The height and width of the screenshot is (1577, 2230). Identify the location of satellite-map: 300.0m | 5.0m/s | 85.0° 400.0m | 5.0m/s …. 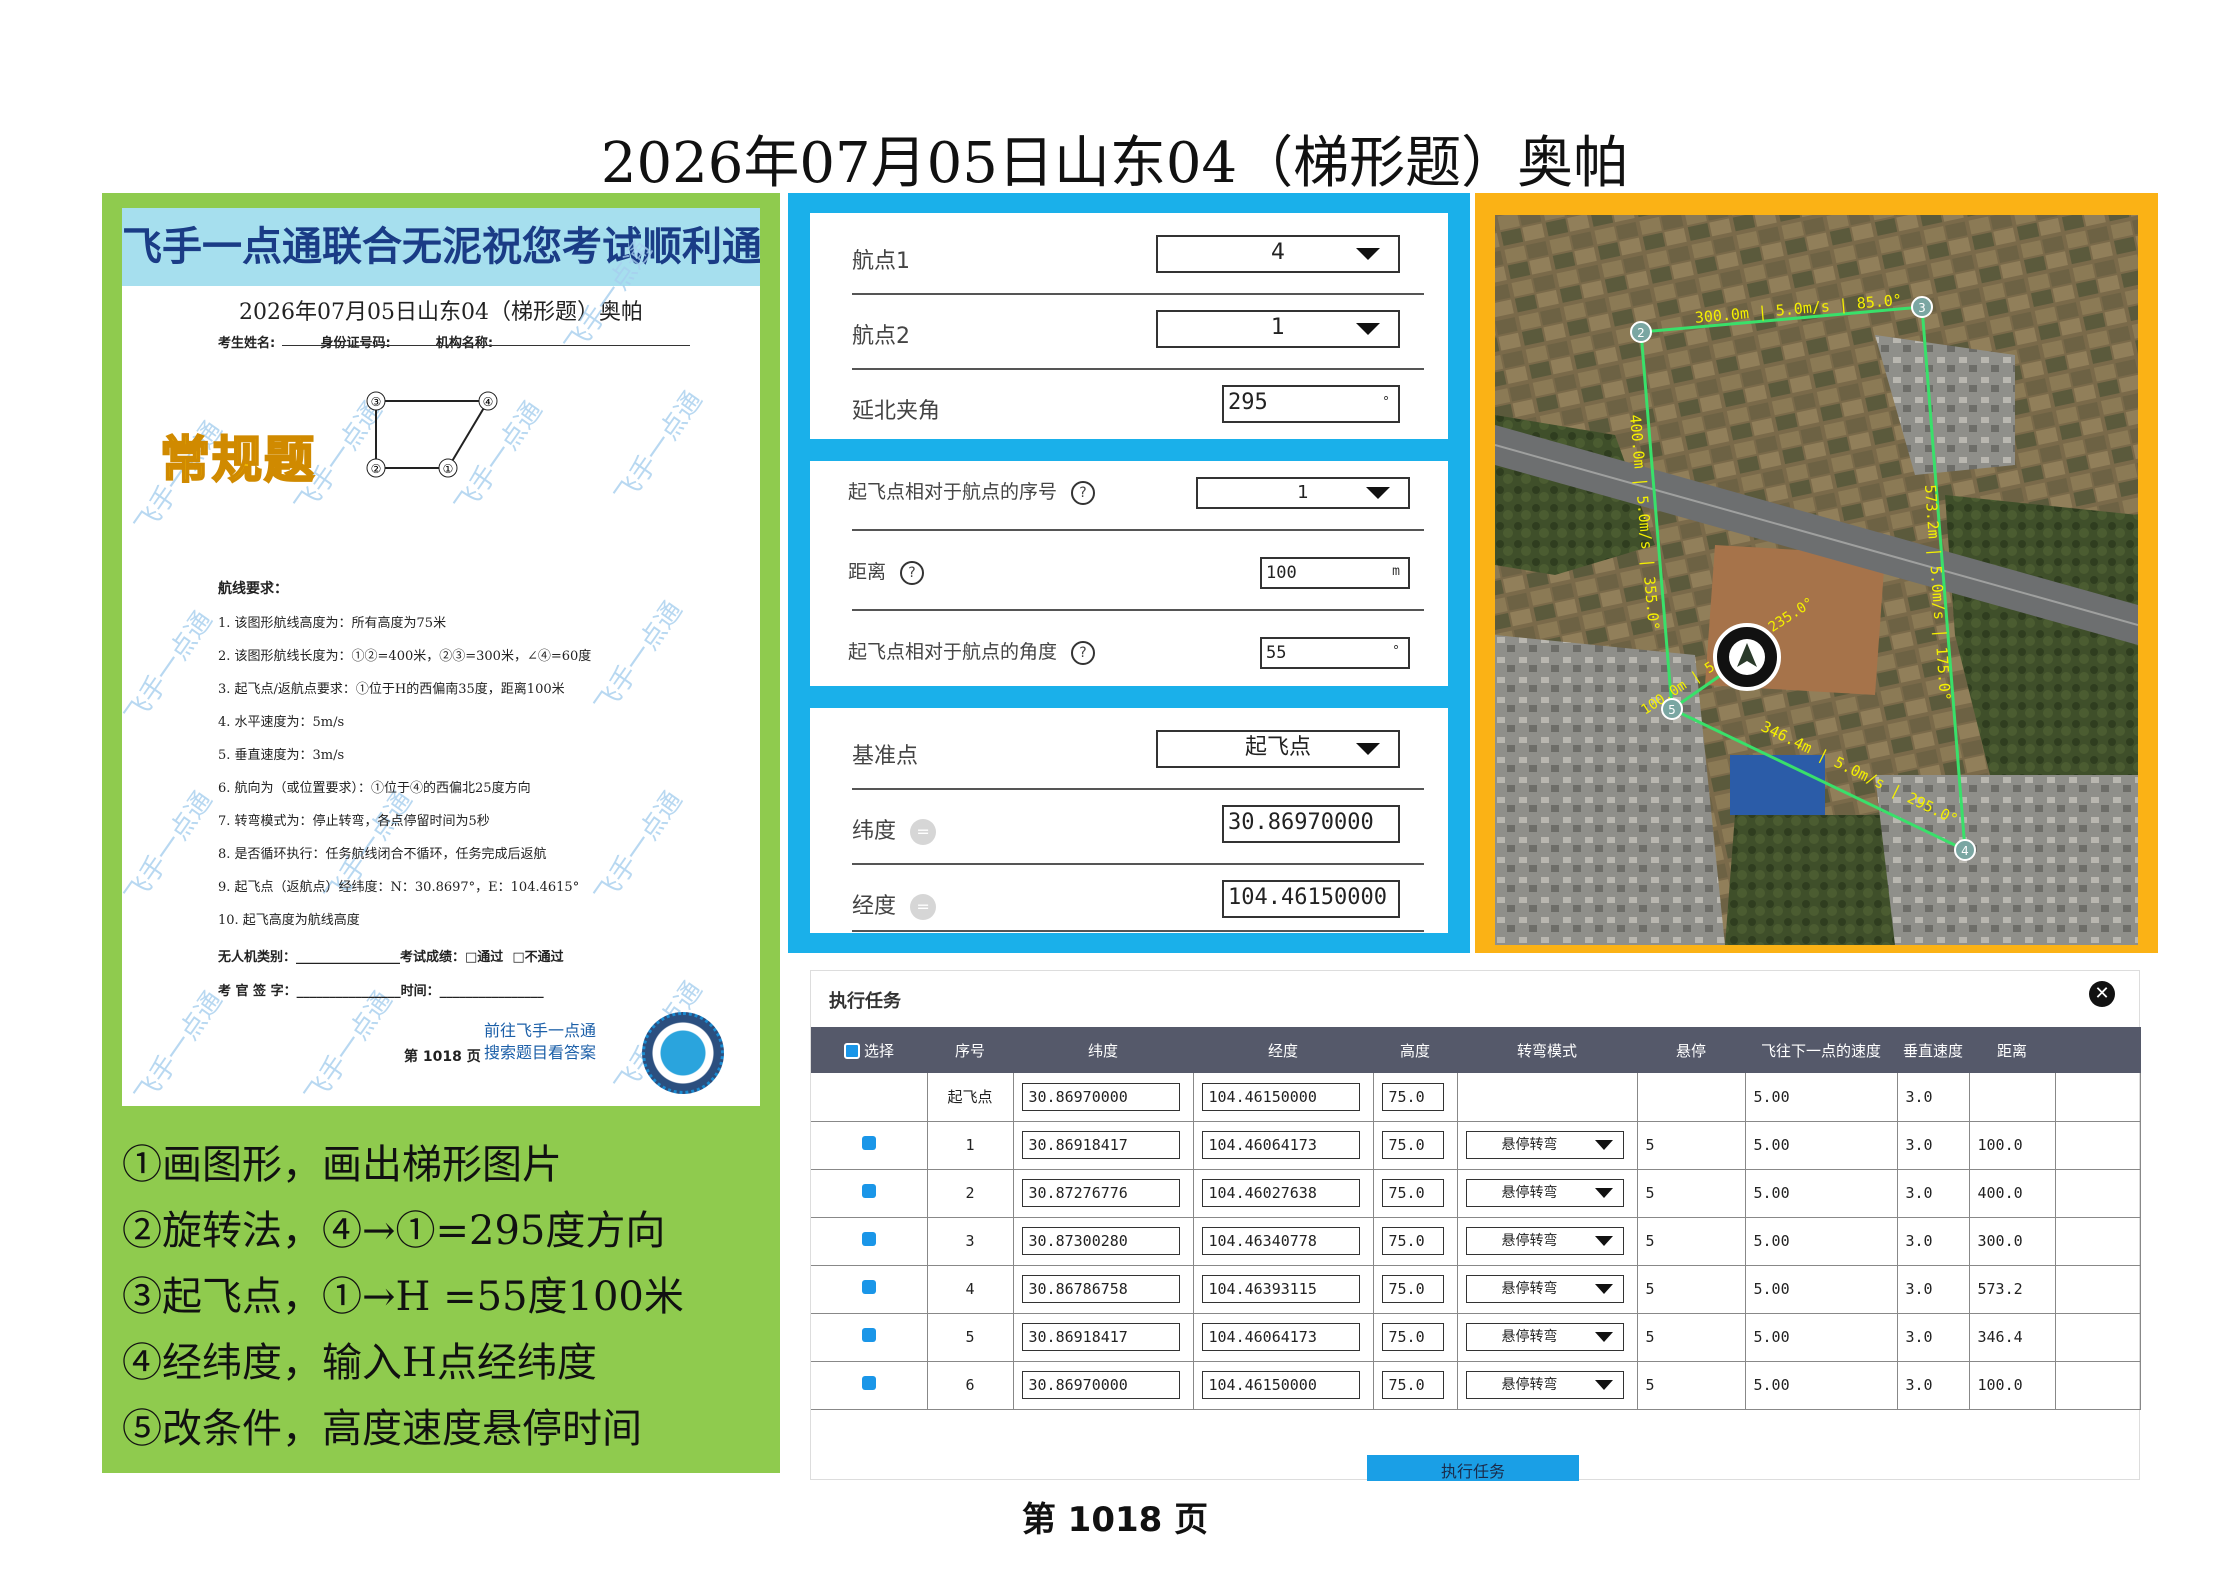
(1816, 580).